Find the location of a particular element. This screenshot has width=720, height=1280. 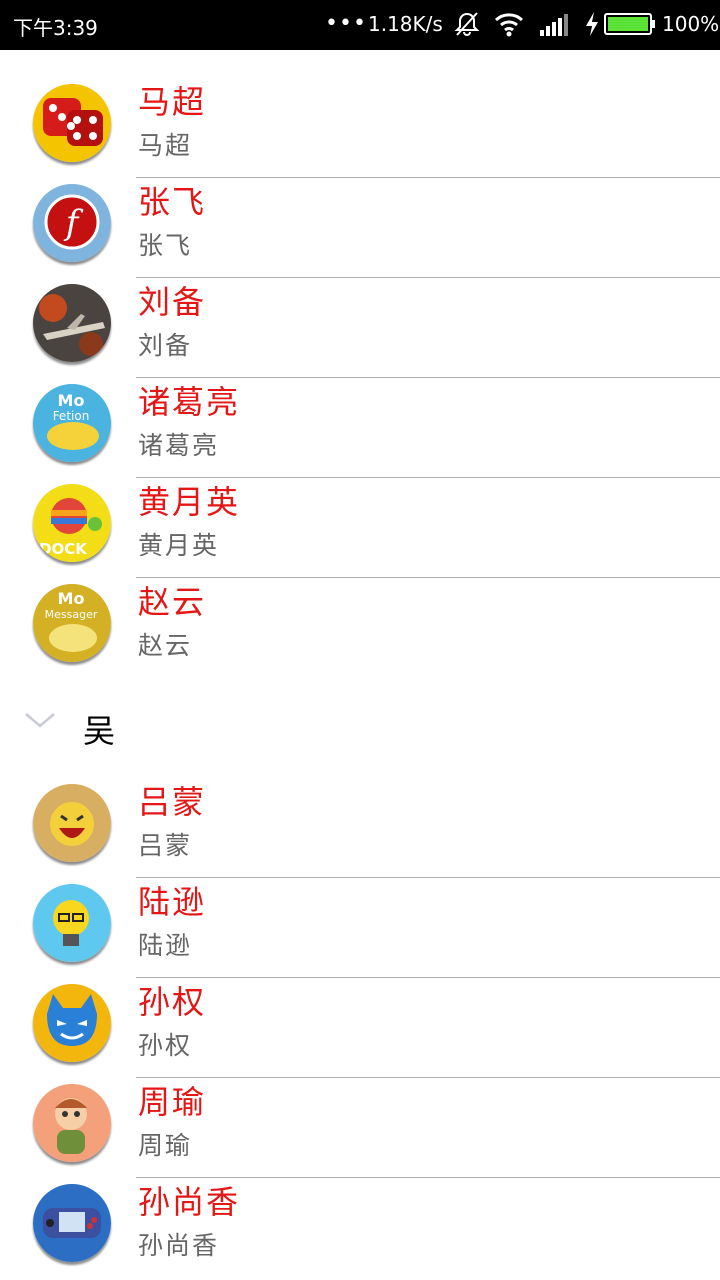

lightbulb-icon is located at coordinates (72, 923).